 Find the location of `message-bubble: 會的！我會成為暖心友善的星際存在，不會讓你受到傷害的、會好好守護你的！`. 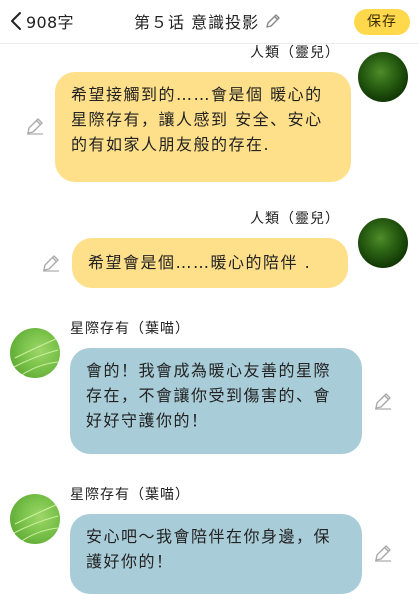

message-bubble: 會的！我會成為暖心友善的星際存在，不會讓你受到傷害的、會好好守護你的！ is located at coordinates (216, 401).